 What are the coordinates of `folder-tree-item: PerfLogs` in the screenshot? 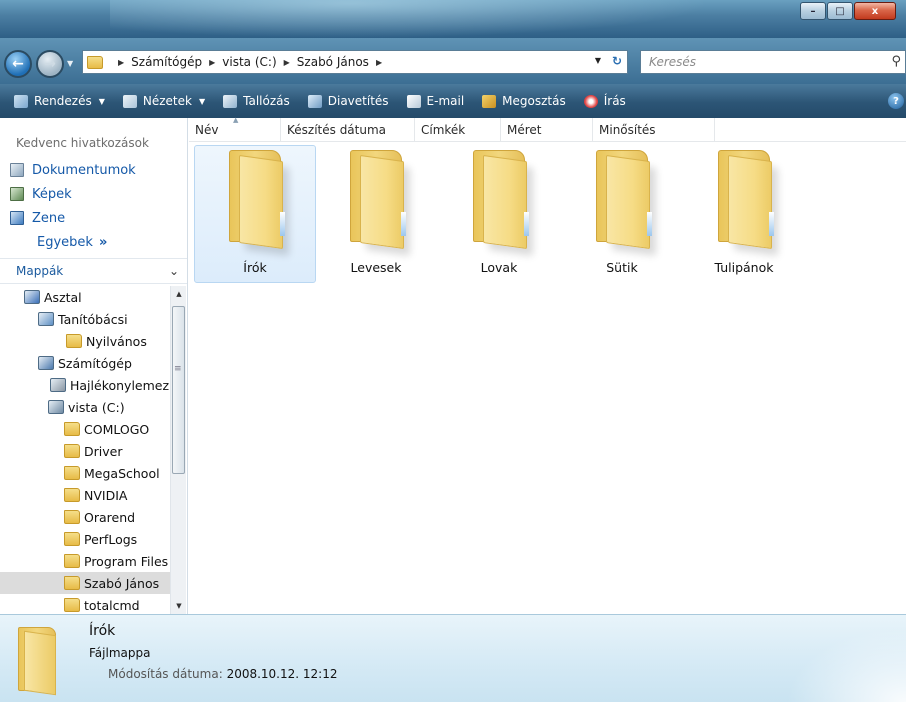 It's located at (85, 539).